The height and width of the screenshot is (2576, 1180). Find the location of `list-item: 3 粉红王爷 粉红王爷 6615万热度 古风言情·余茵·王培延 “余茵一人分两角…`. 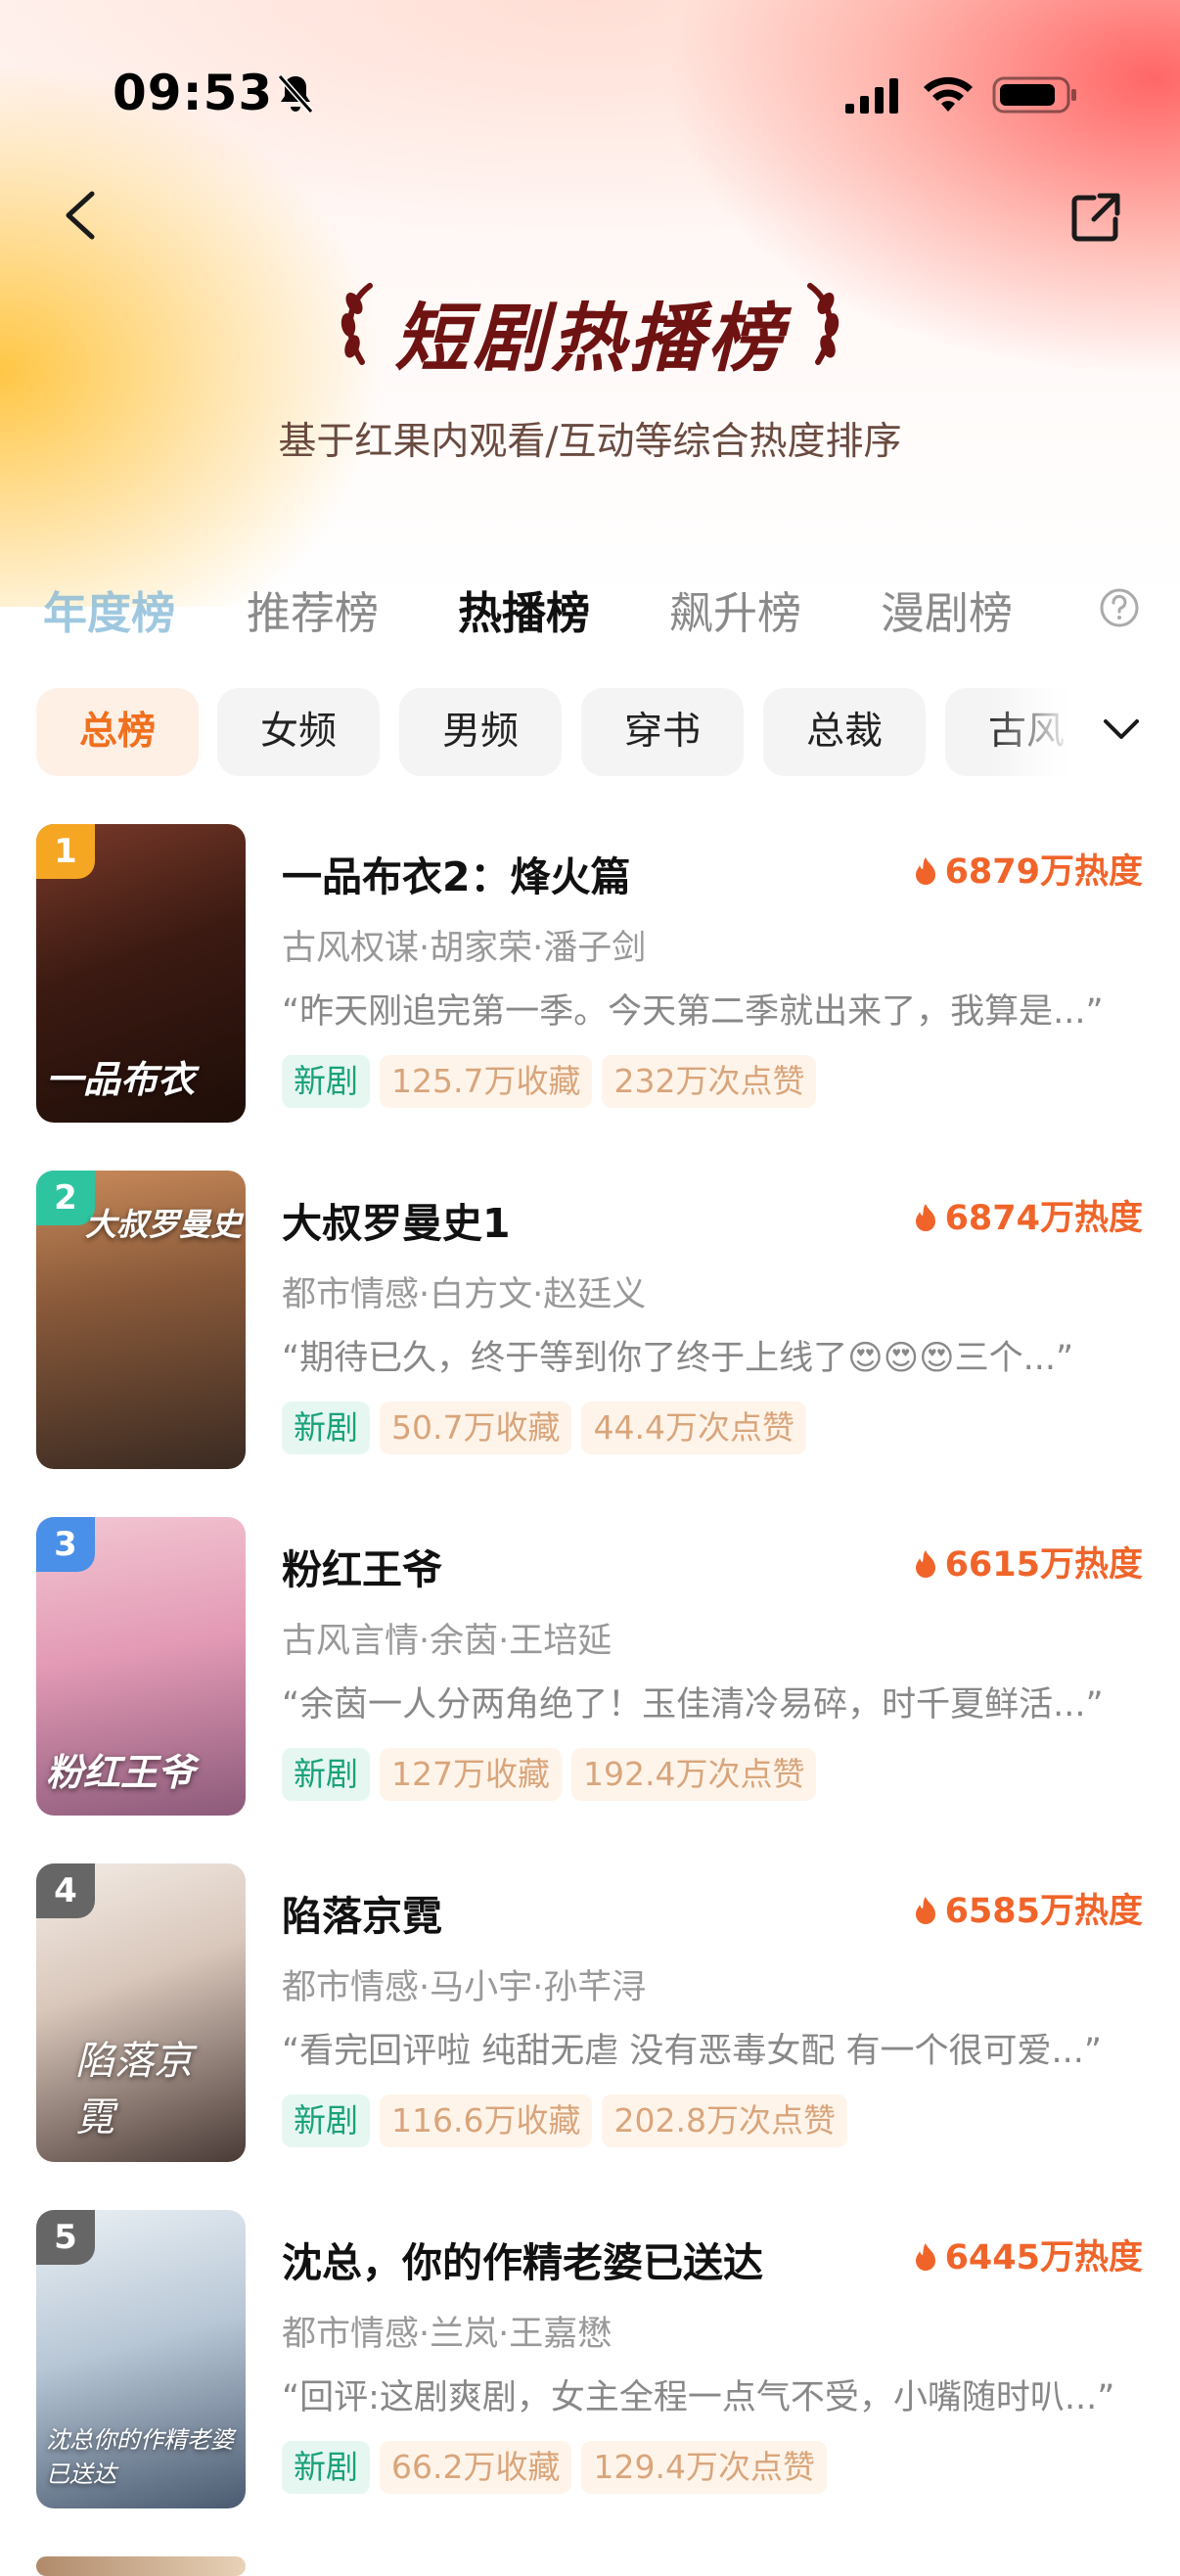

list-item: 3 粉红王爷 粉红王爷 6615万热度 古风言情·余茵·王培延 “余茵一人分两角… is located at coordinates (590, 1669).